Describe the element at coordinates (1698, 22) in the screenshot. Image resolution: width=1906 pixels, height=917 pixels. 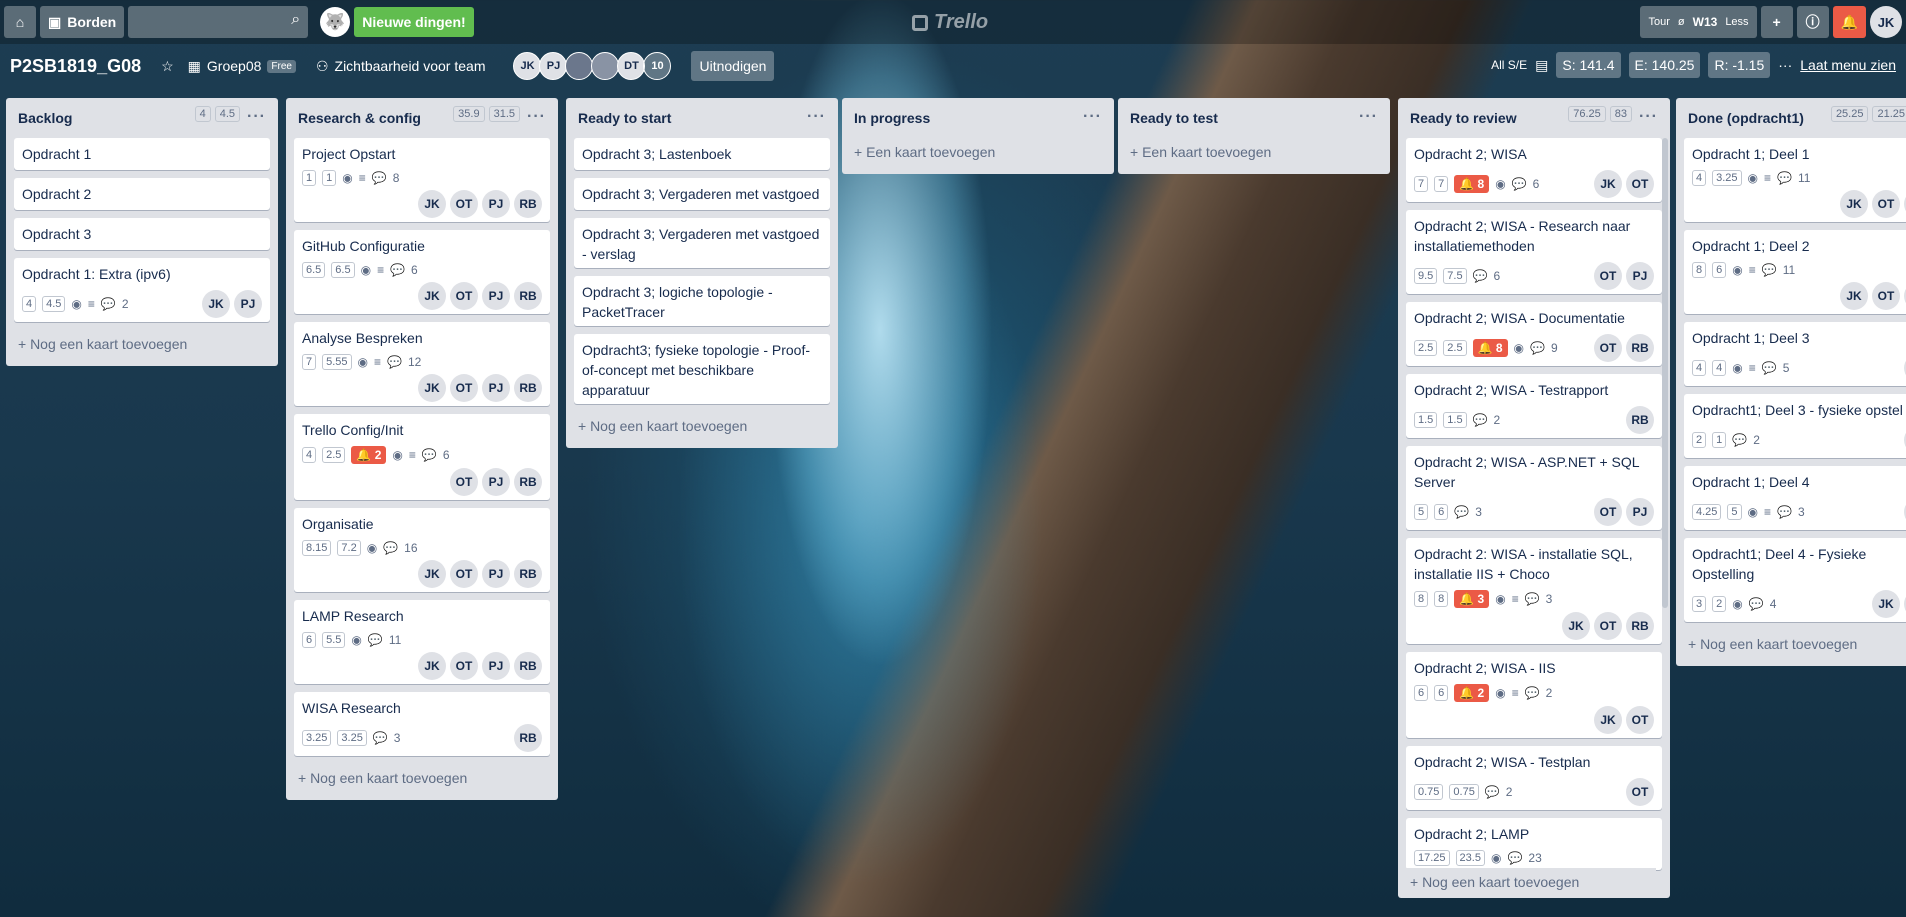
I see `plugin-group: Tour ø W13 Less` at that location.